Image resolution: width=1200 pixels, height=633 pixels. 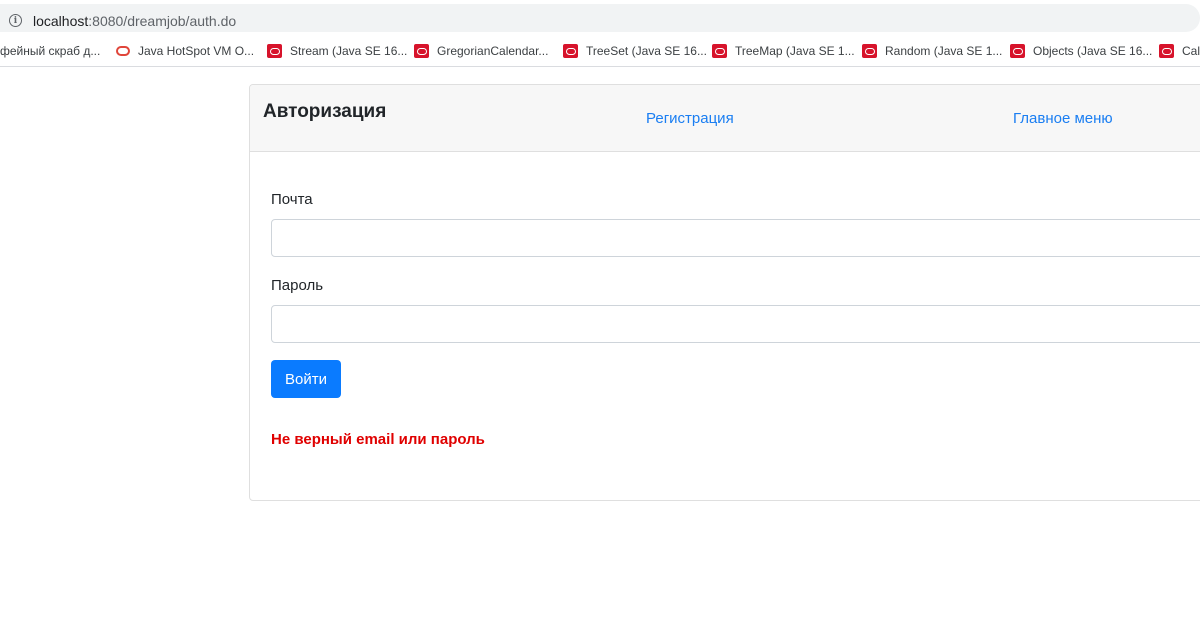 What do you see at coordinates (1179, 51) in the screenshot?
I see `bookmark-item: Cal` at bounding box center [1179, 51].